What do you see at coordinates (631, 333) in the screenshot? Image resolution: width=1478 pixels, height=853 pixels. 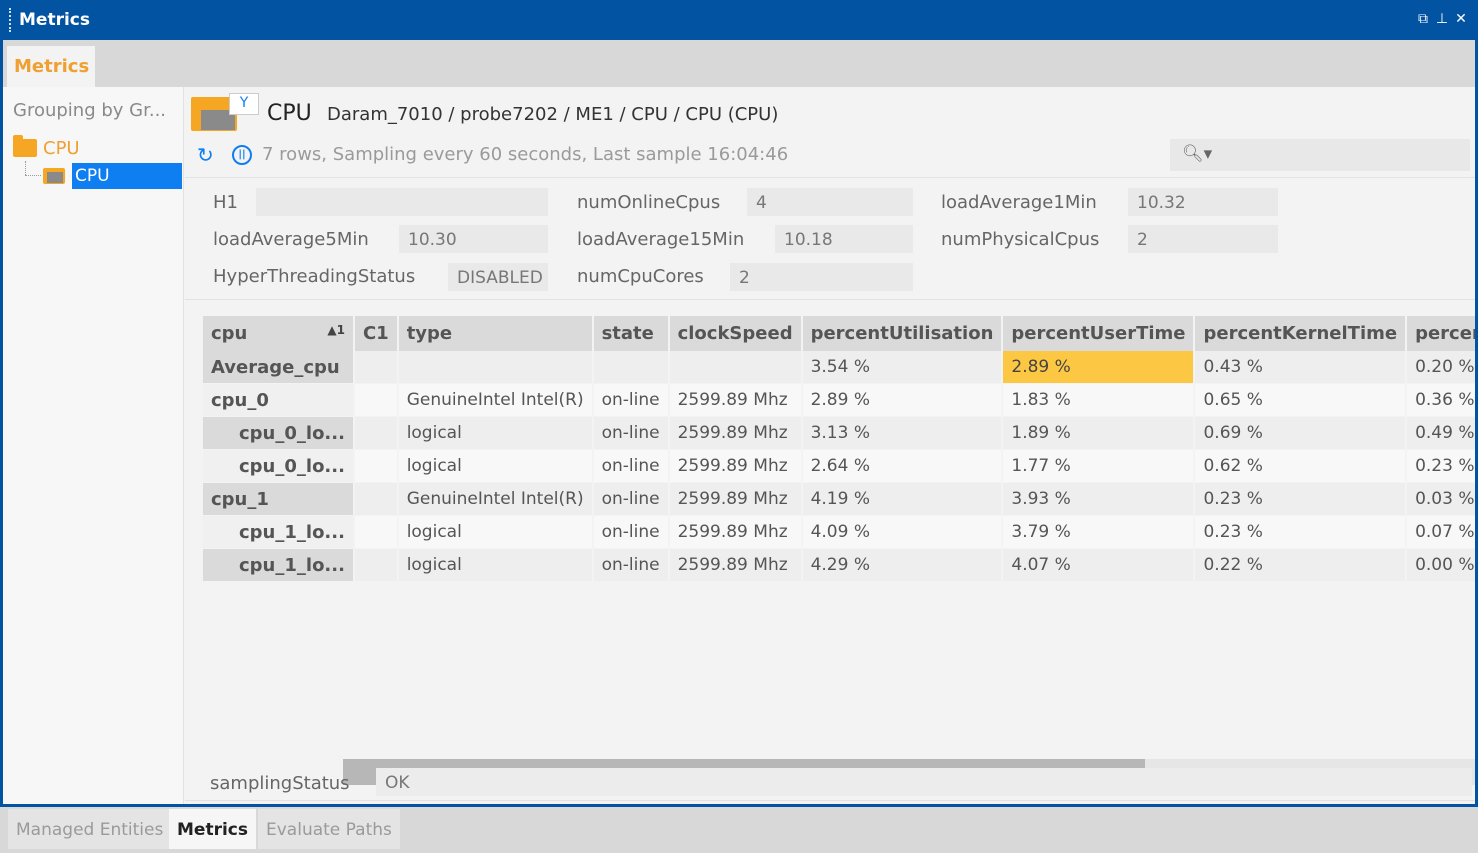 I see `column-header-state: state` at bounding box center [631, 333].